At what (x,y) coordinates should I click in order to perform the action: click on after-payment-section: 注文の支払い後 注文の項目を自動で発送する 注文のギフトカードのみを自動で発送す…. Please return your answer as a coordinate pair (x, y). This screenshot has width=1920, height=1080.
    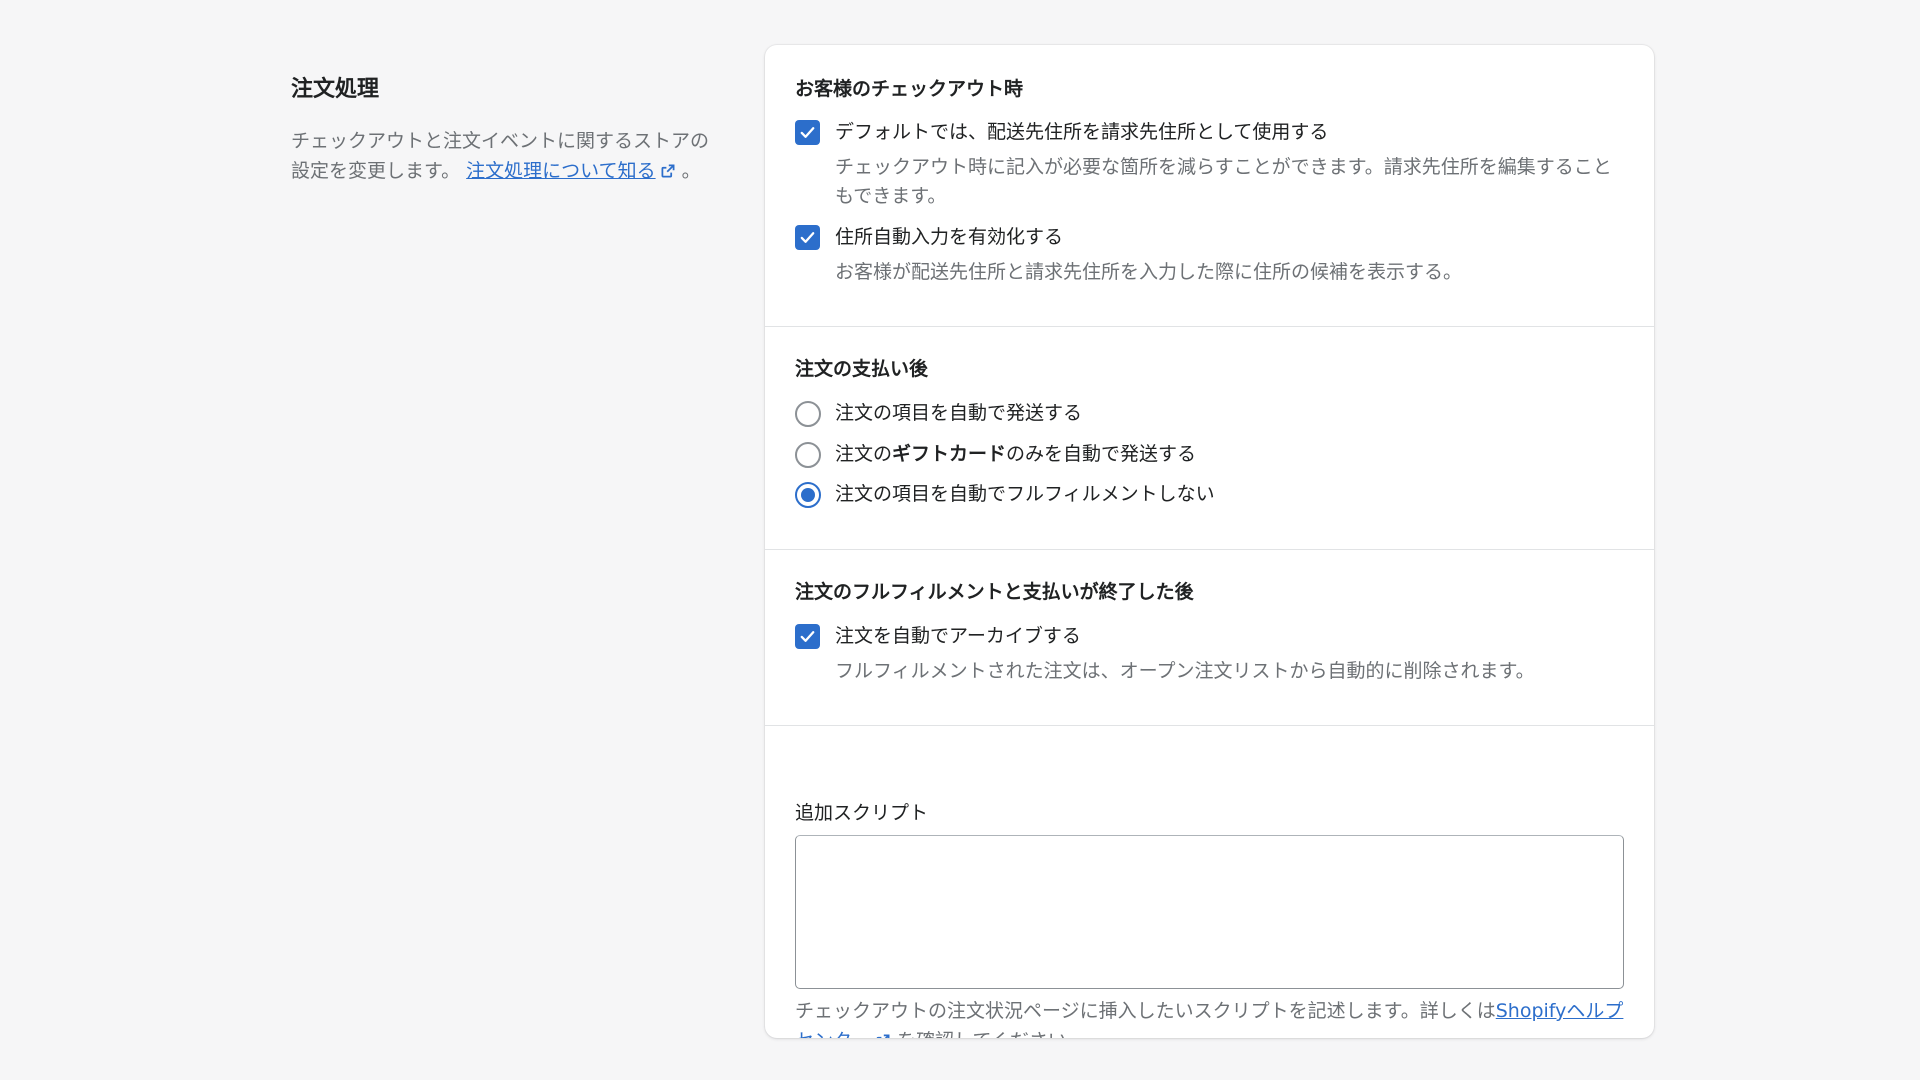
    Looking at the image, I should click on (1209, 438).